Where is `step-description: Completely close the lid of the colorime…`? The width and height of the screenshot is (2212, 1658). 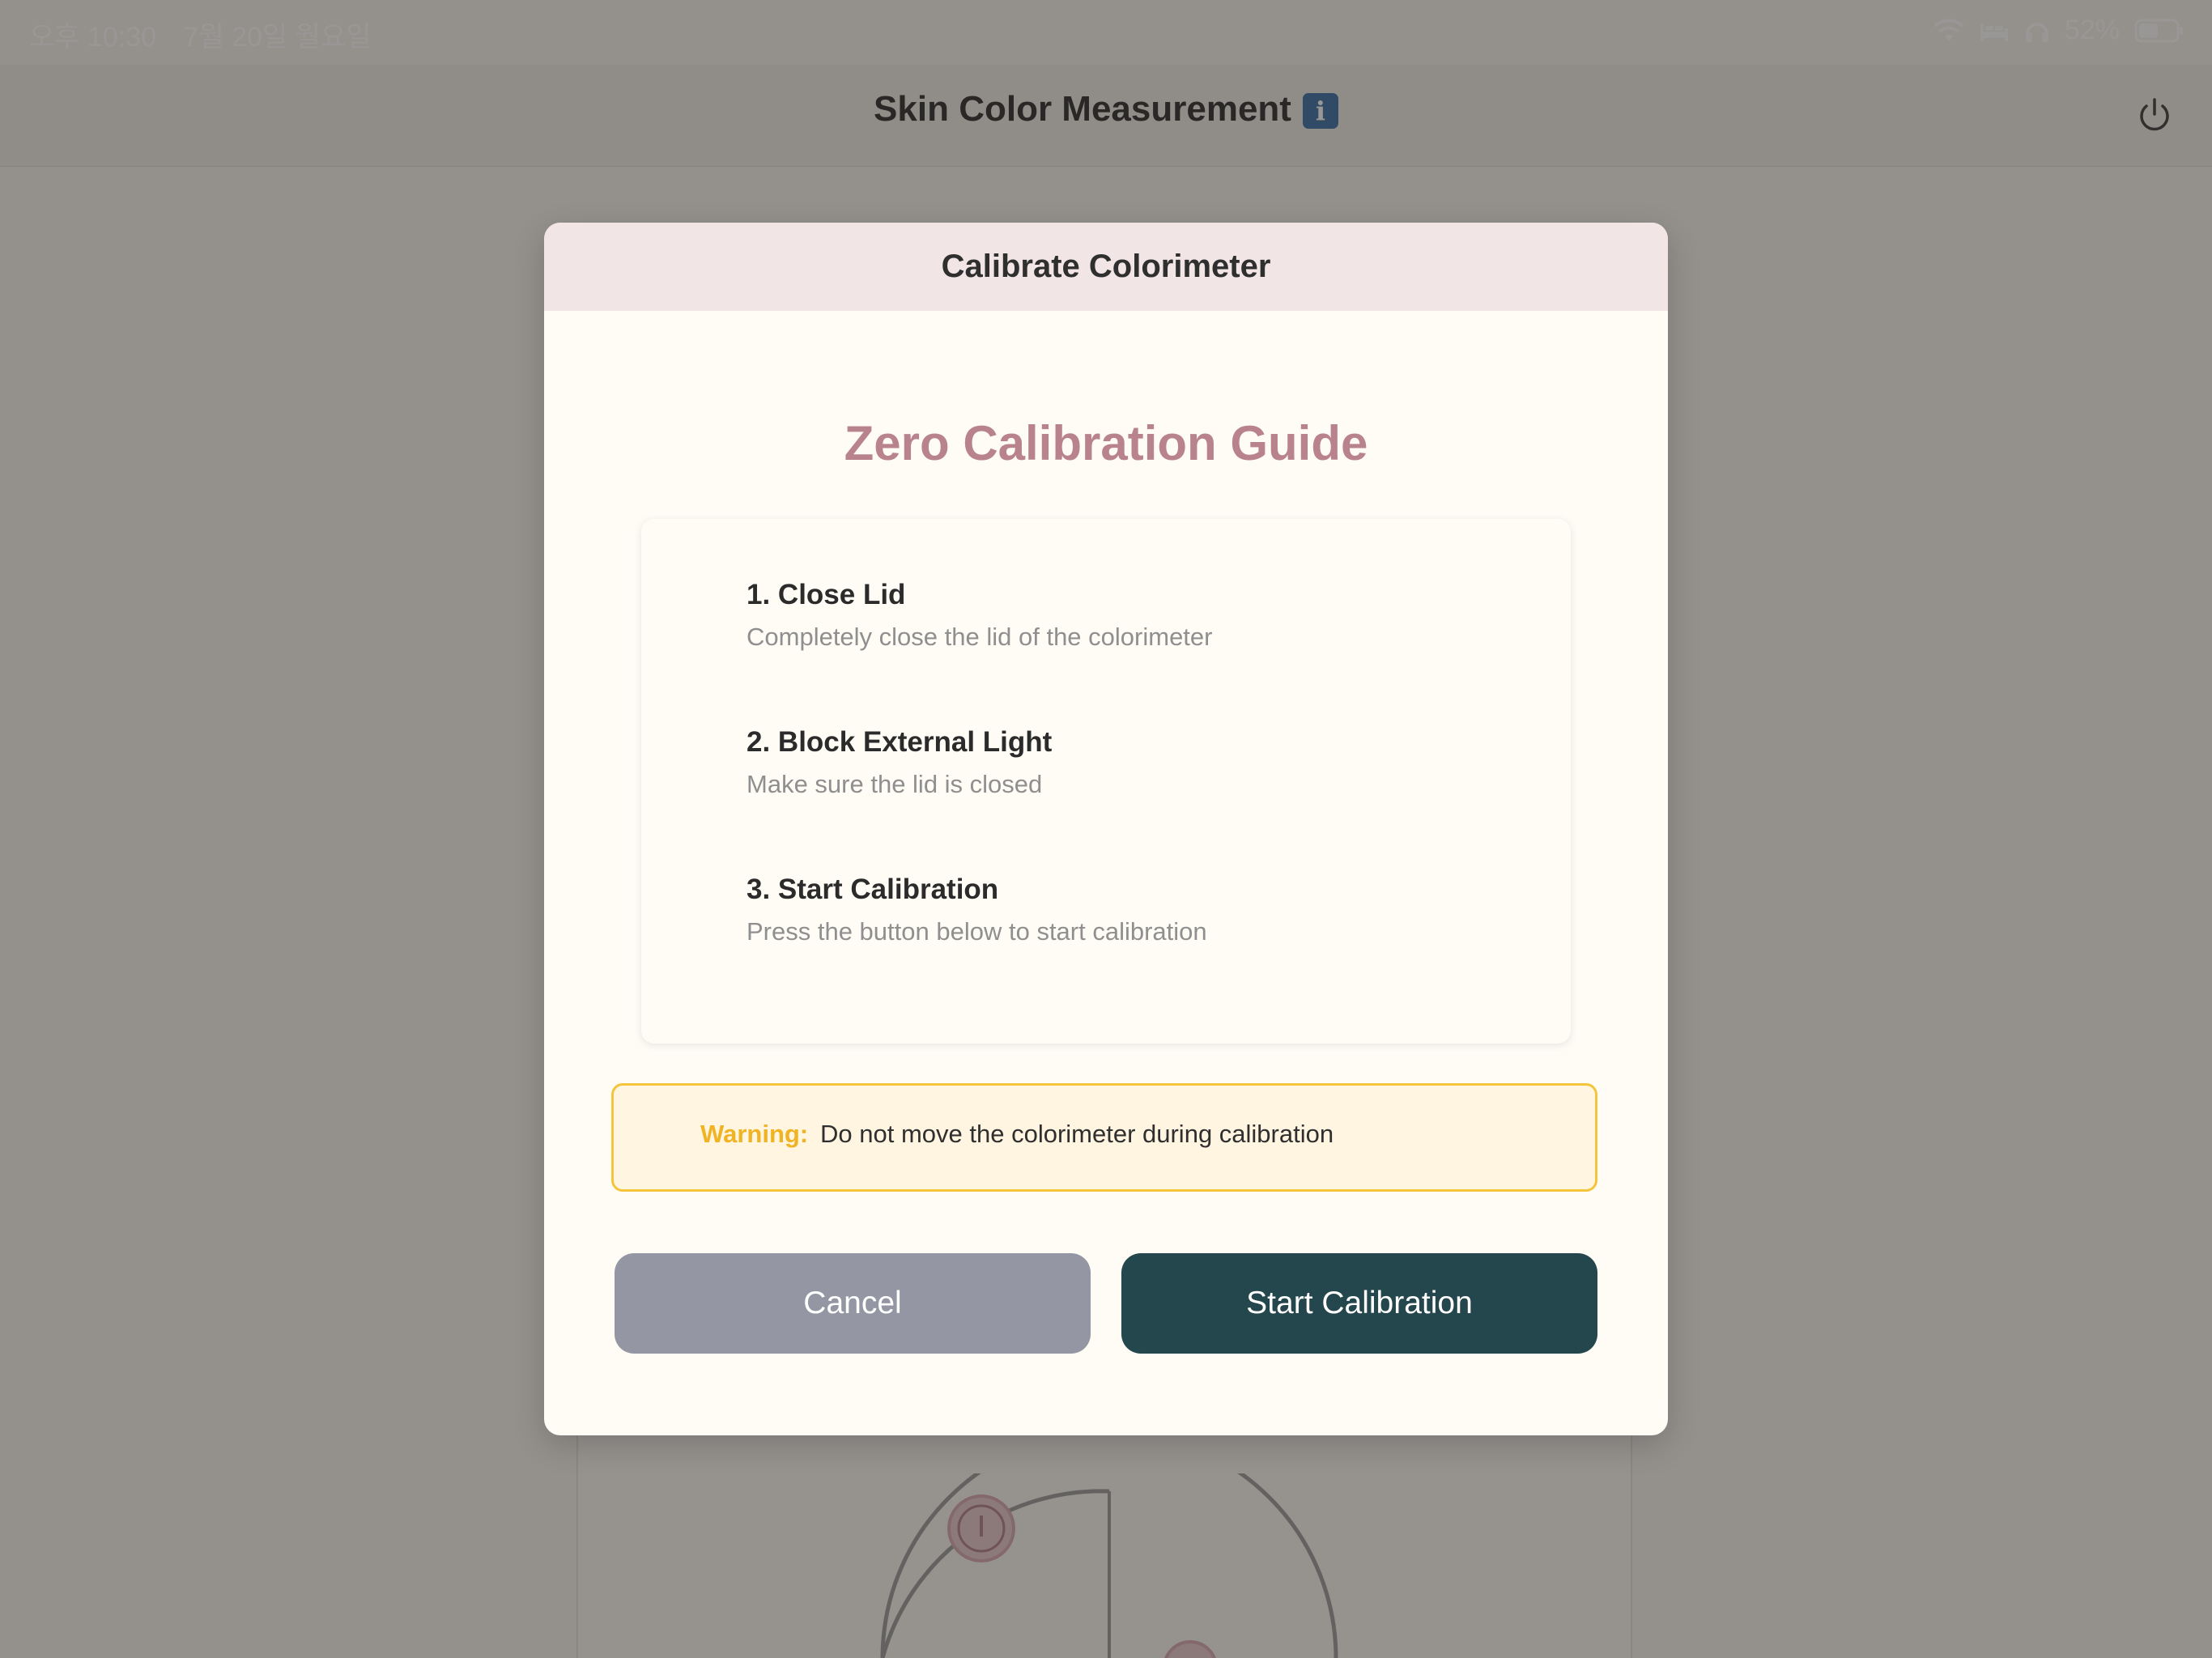
step-description: Completely close the lid of the colorime… is located at coordinates (980, 637).